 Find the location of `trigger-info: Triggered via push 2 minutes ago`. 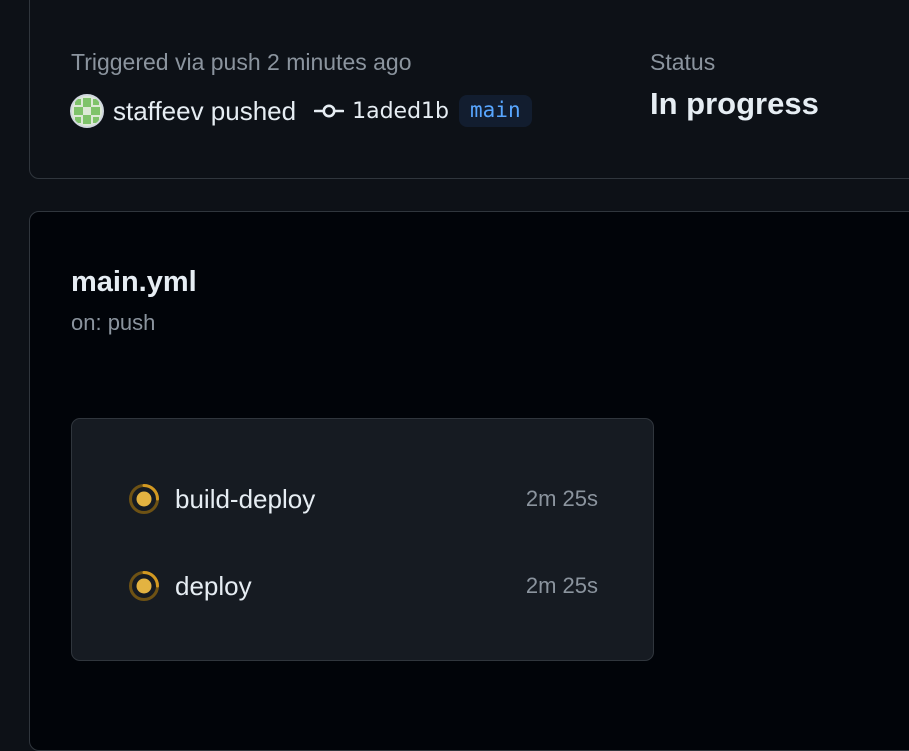

trigger-info: Triggered via push 2 minutes ago is located at coordinates (241, 62).